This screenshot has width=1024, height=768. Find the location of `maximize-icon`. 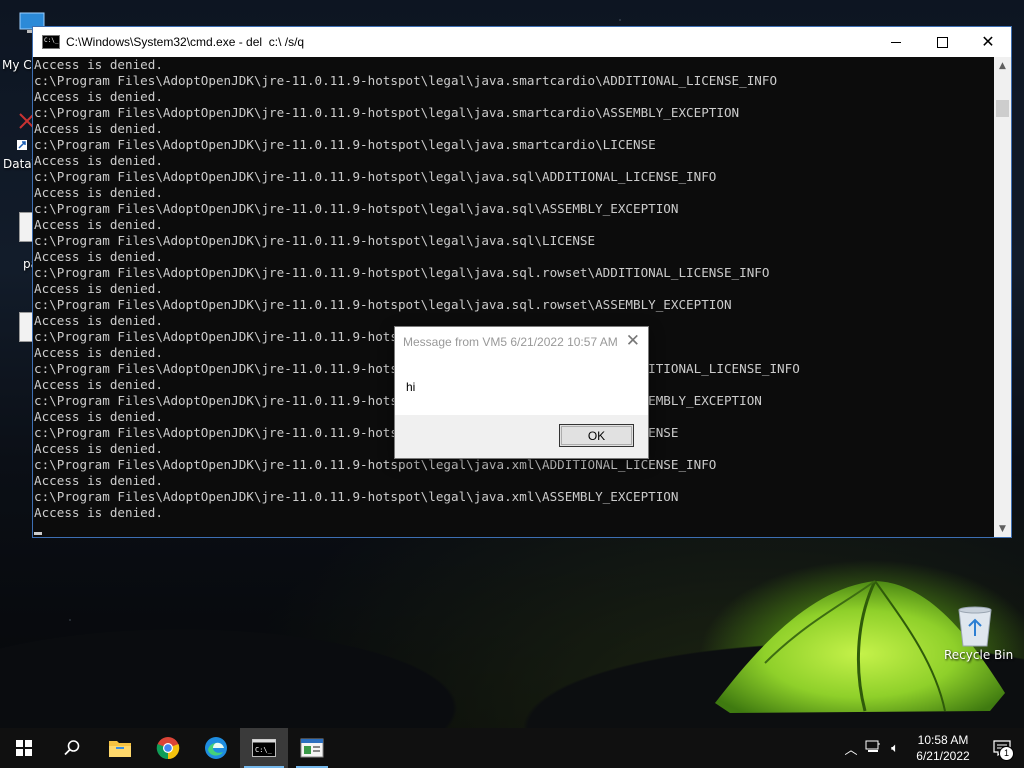

maximize-icon is located at coordinates (942, 42).